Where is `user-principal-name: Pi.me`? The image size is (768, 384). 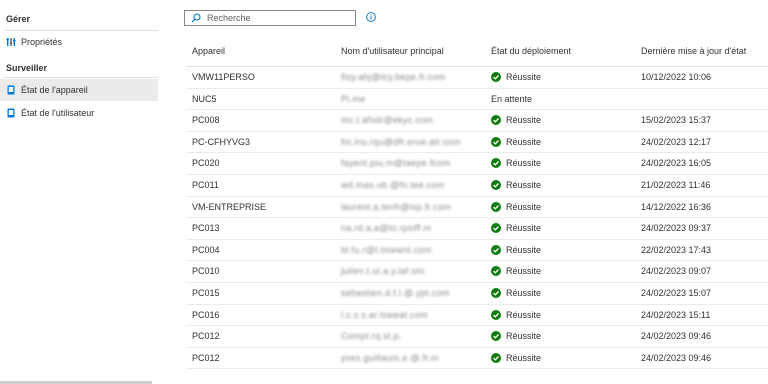 user-principal-name: Pi.me is located at coordinates (353, 98).